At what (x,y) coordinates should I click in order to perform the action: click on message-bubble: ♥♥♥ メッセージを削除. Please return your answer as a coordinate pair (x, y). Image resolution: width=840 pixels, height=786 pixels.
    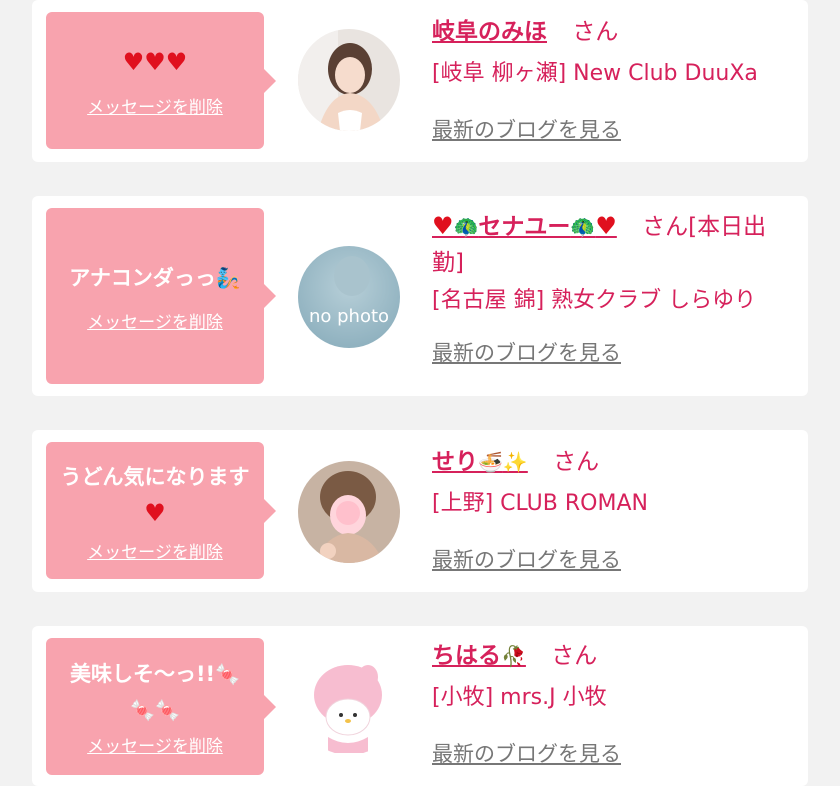
    Looking at the image, I should click on (161, 80).